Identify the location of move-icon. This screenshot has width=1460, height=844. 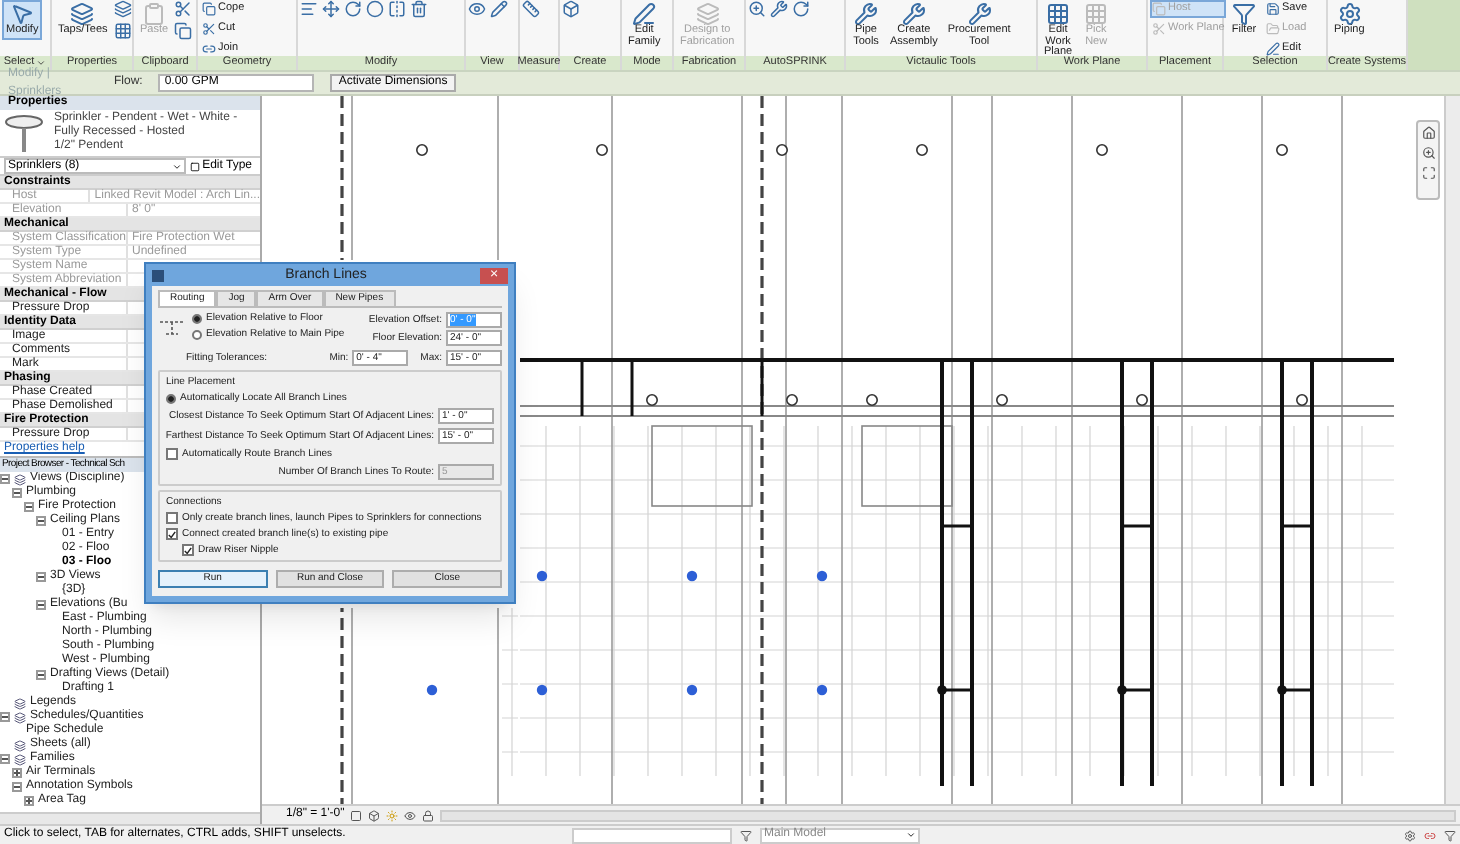
(331, 9).